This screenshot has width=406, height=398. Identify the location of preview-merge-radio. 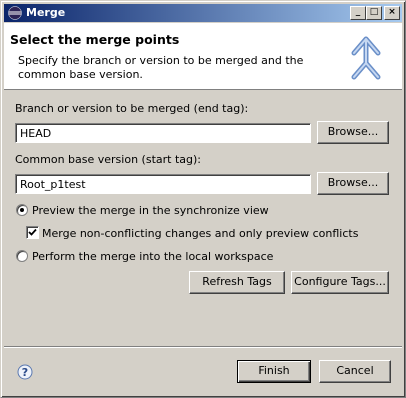
(22, 210).